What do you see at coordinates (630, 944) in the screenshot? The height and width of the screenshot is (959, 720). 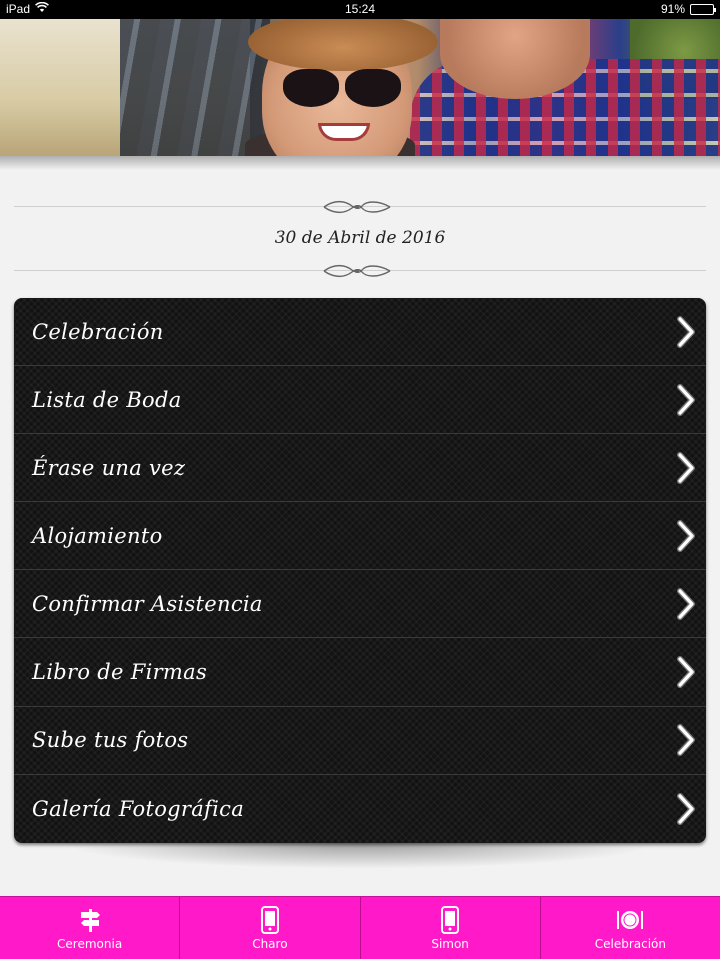 I see `tab-label: Celebración` at bounding box center [630, 944].